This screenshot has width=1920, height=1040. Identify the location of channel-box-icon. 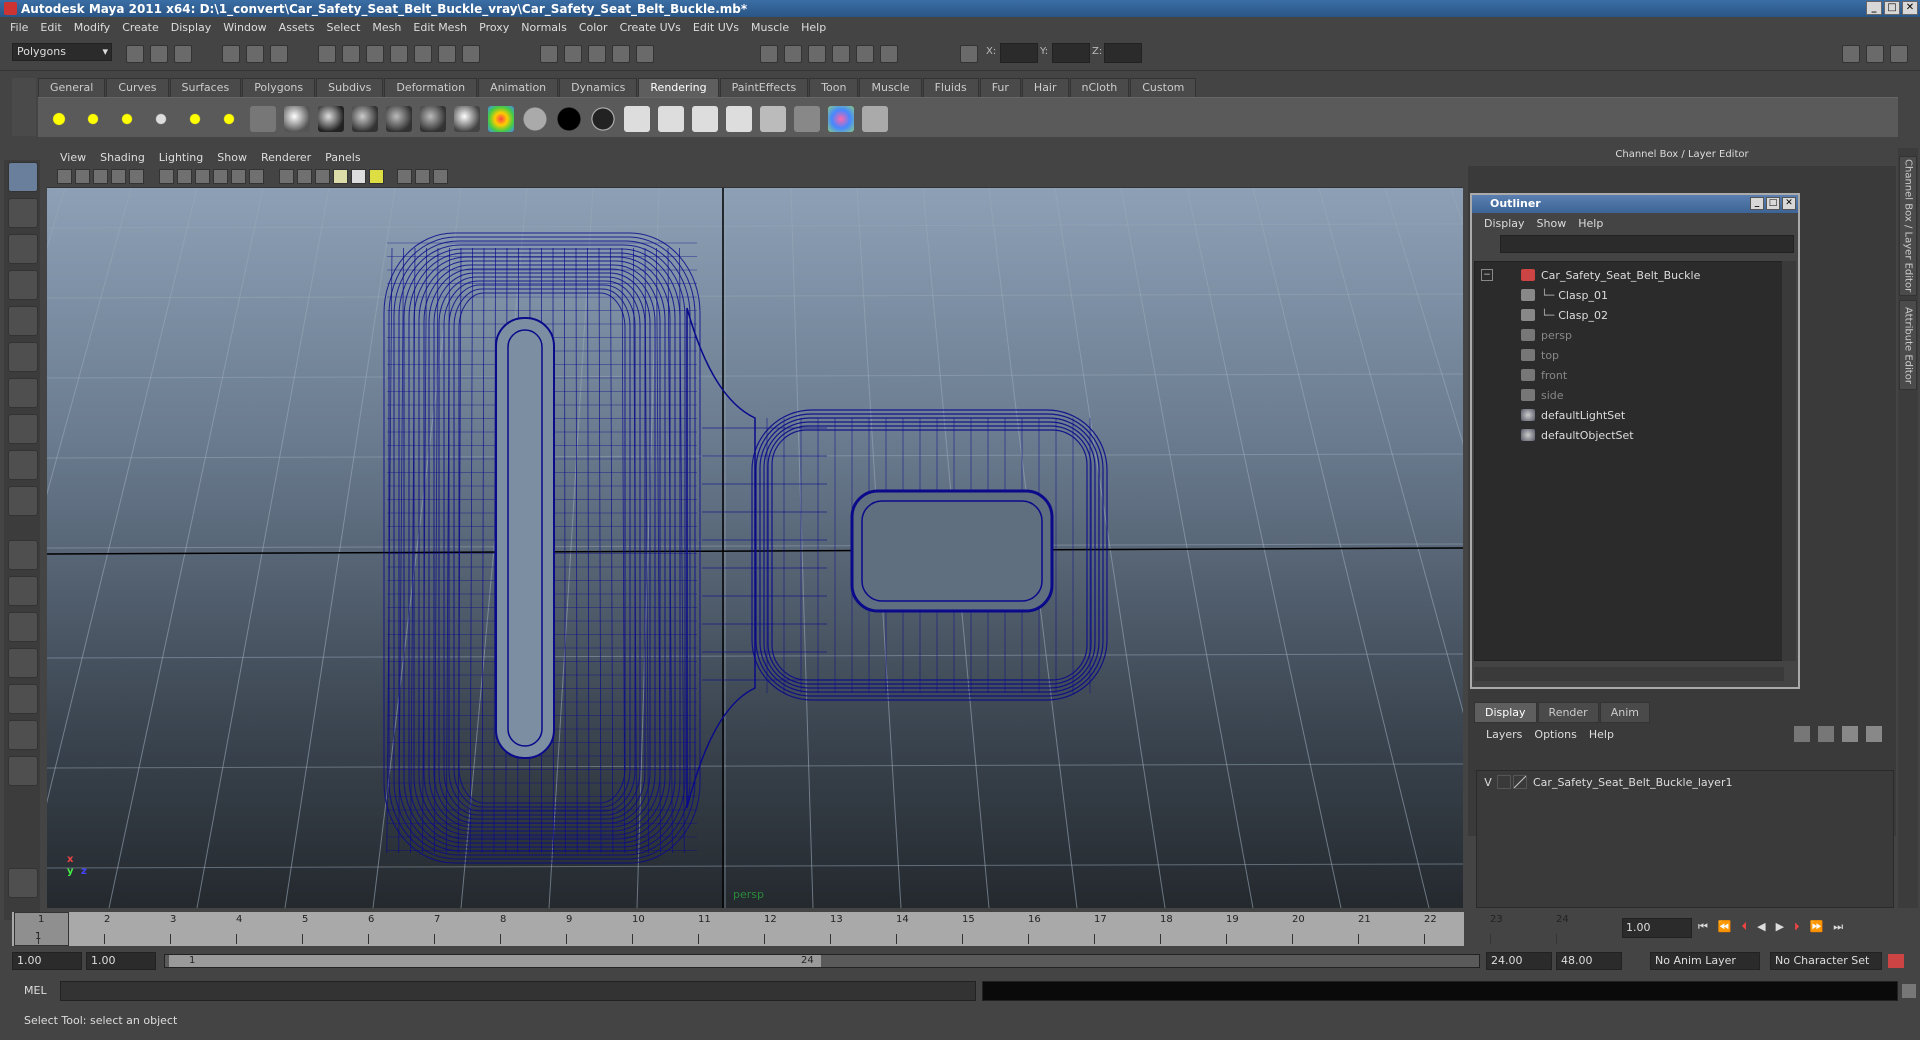
(889, 54).